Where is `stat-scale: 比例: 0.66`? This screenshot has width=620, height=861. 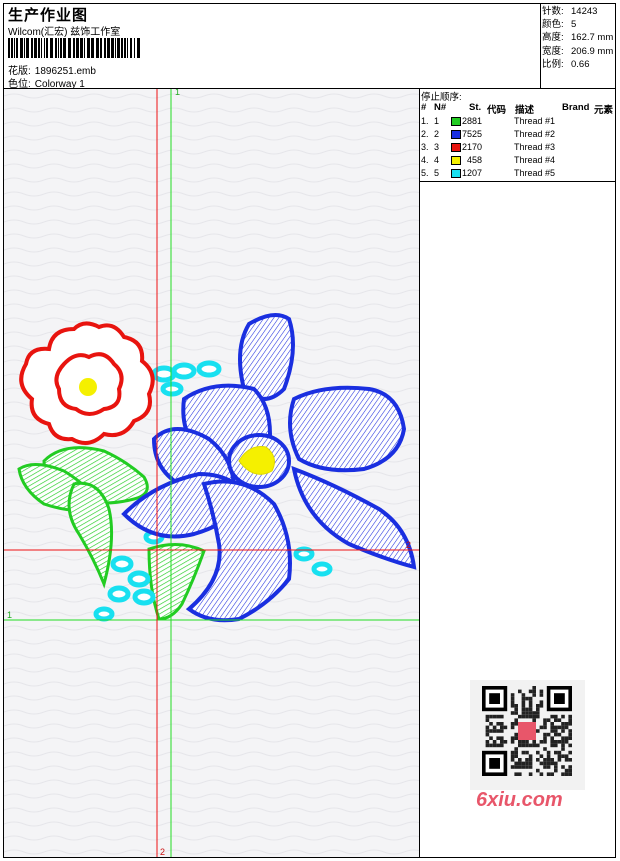 stat-scale: 比例: 0.66 is located at coordinates (566, 64).